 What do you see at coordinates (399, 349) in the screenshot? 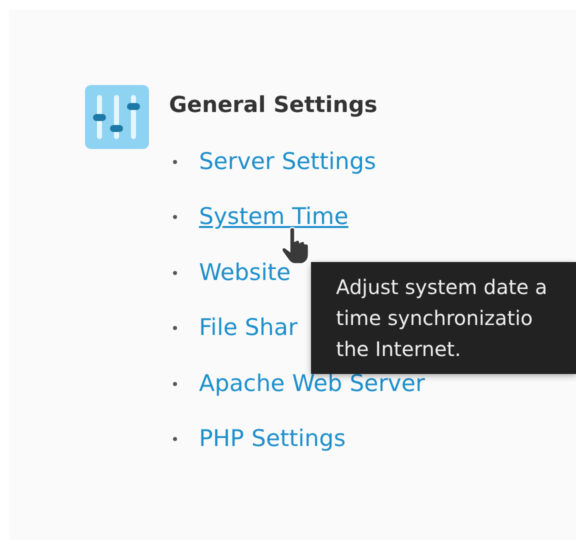
I see `tooltip-text: the Internet.` at bounding box center [399, 349].